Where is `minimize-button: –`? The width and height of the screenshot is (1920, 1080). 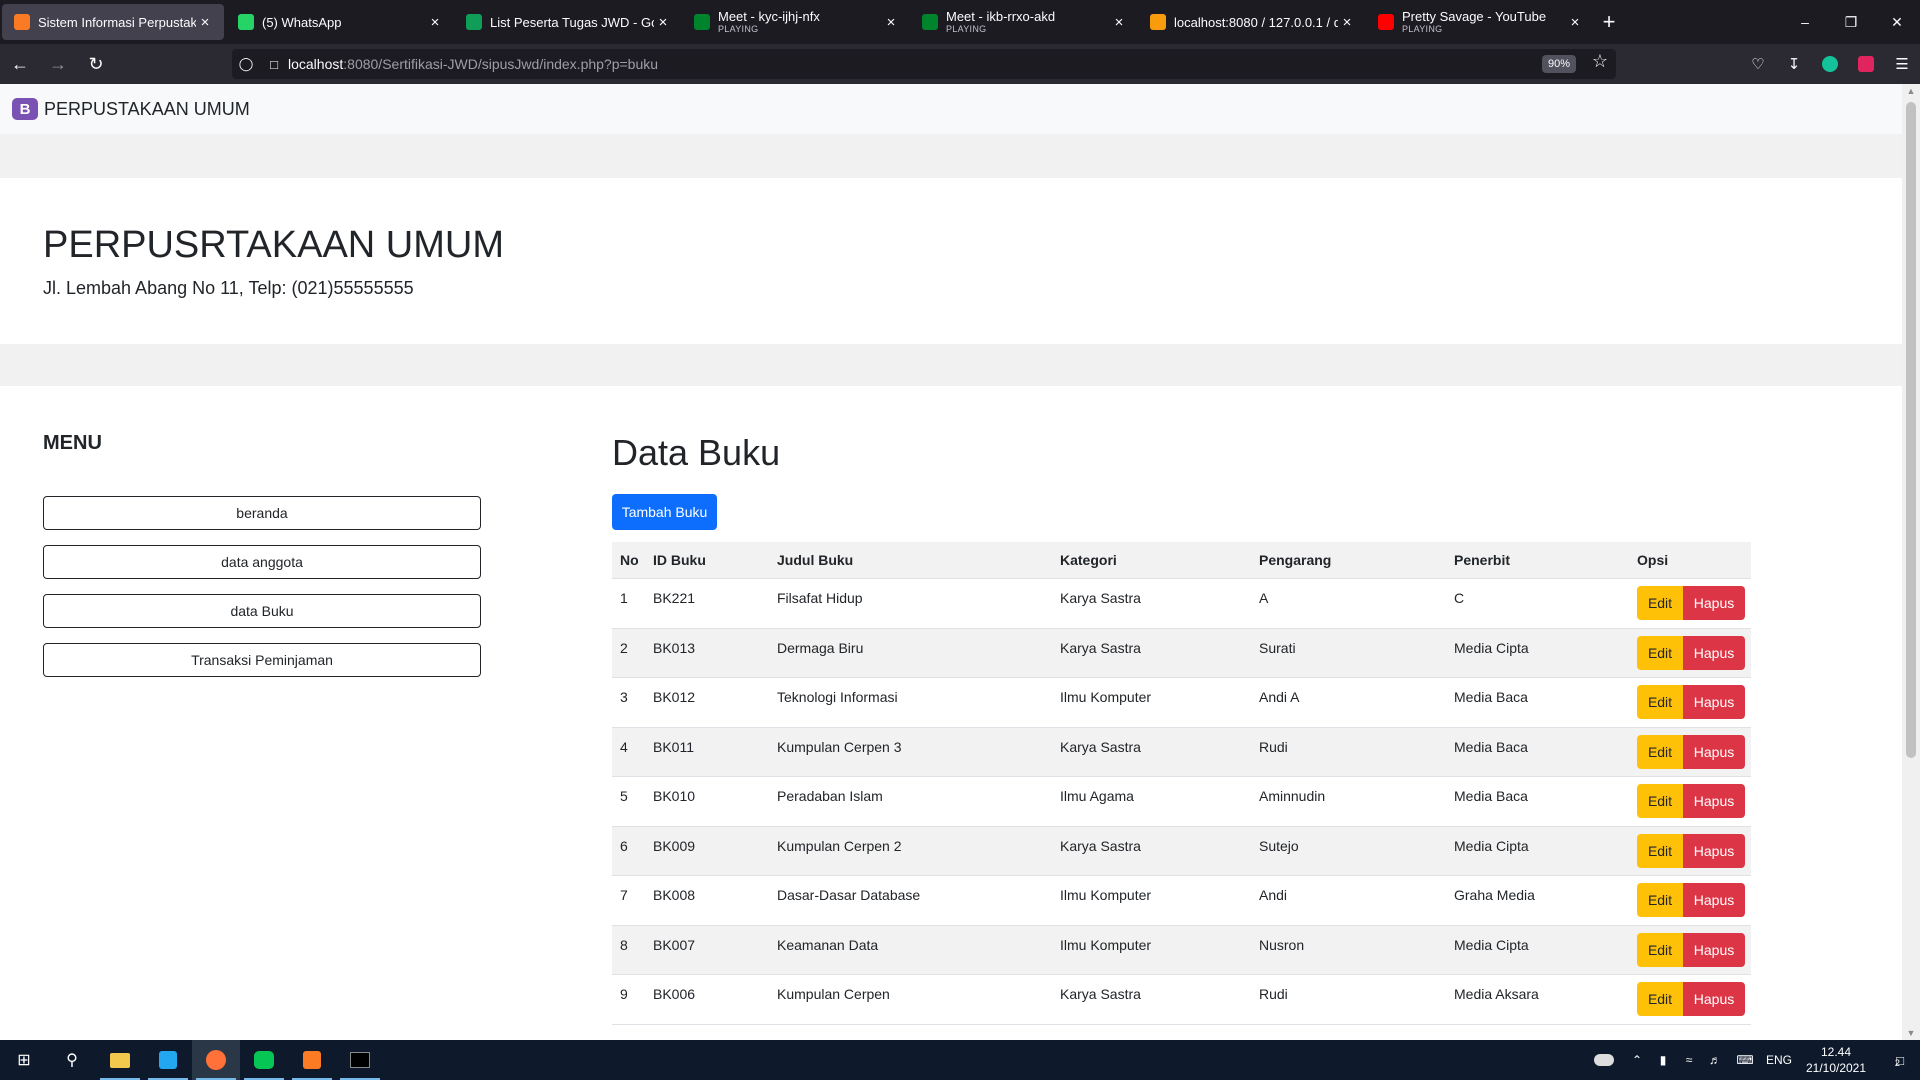
minimize-button: – is located at coordinates (1805, 22).